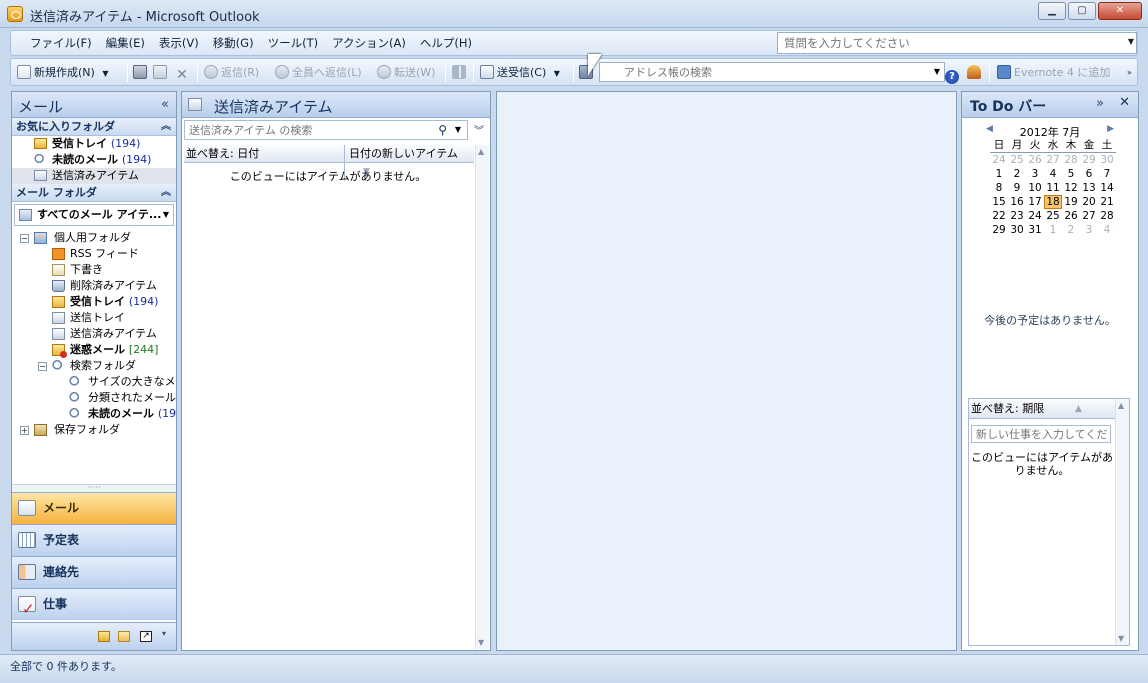 The height and width of the screenshot is (683, 1148). What do you see at coordinates (1017, 188) in the screenshot?
I see `calendar-day: 9` at bounding box center [1017, 188].